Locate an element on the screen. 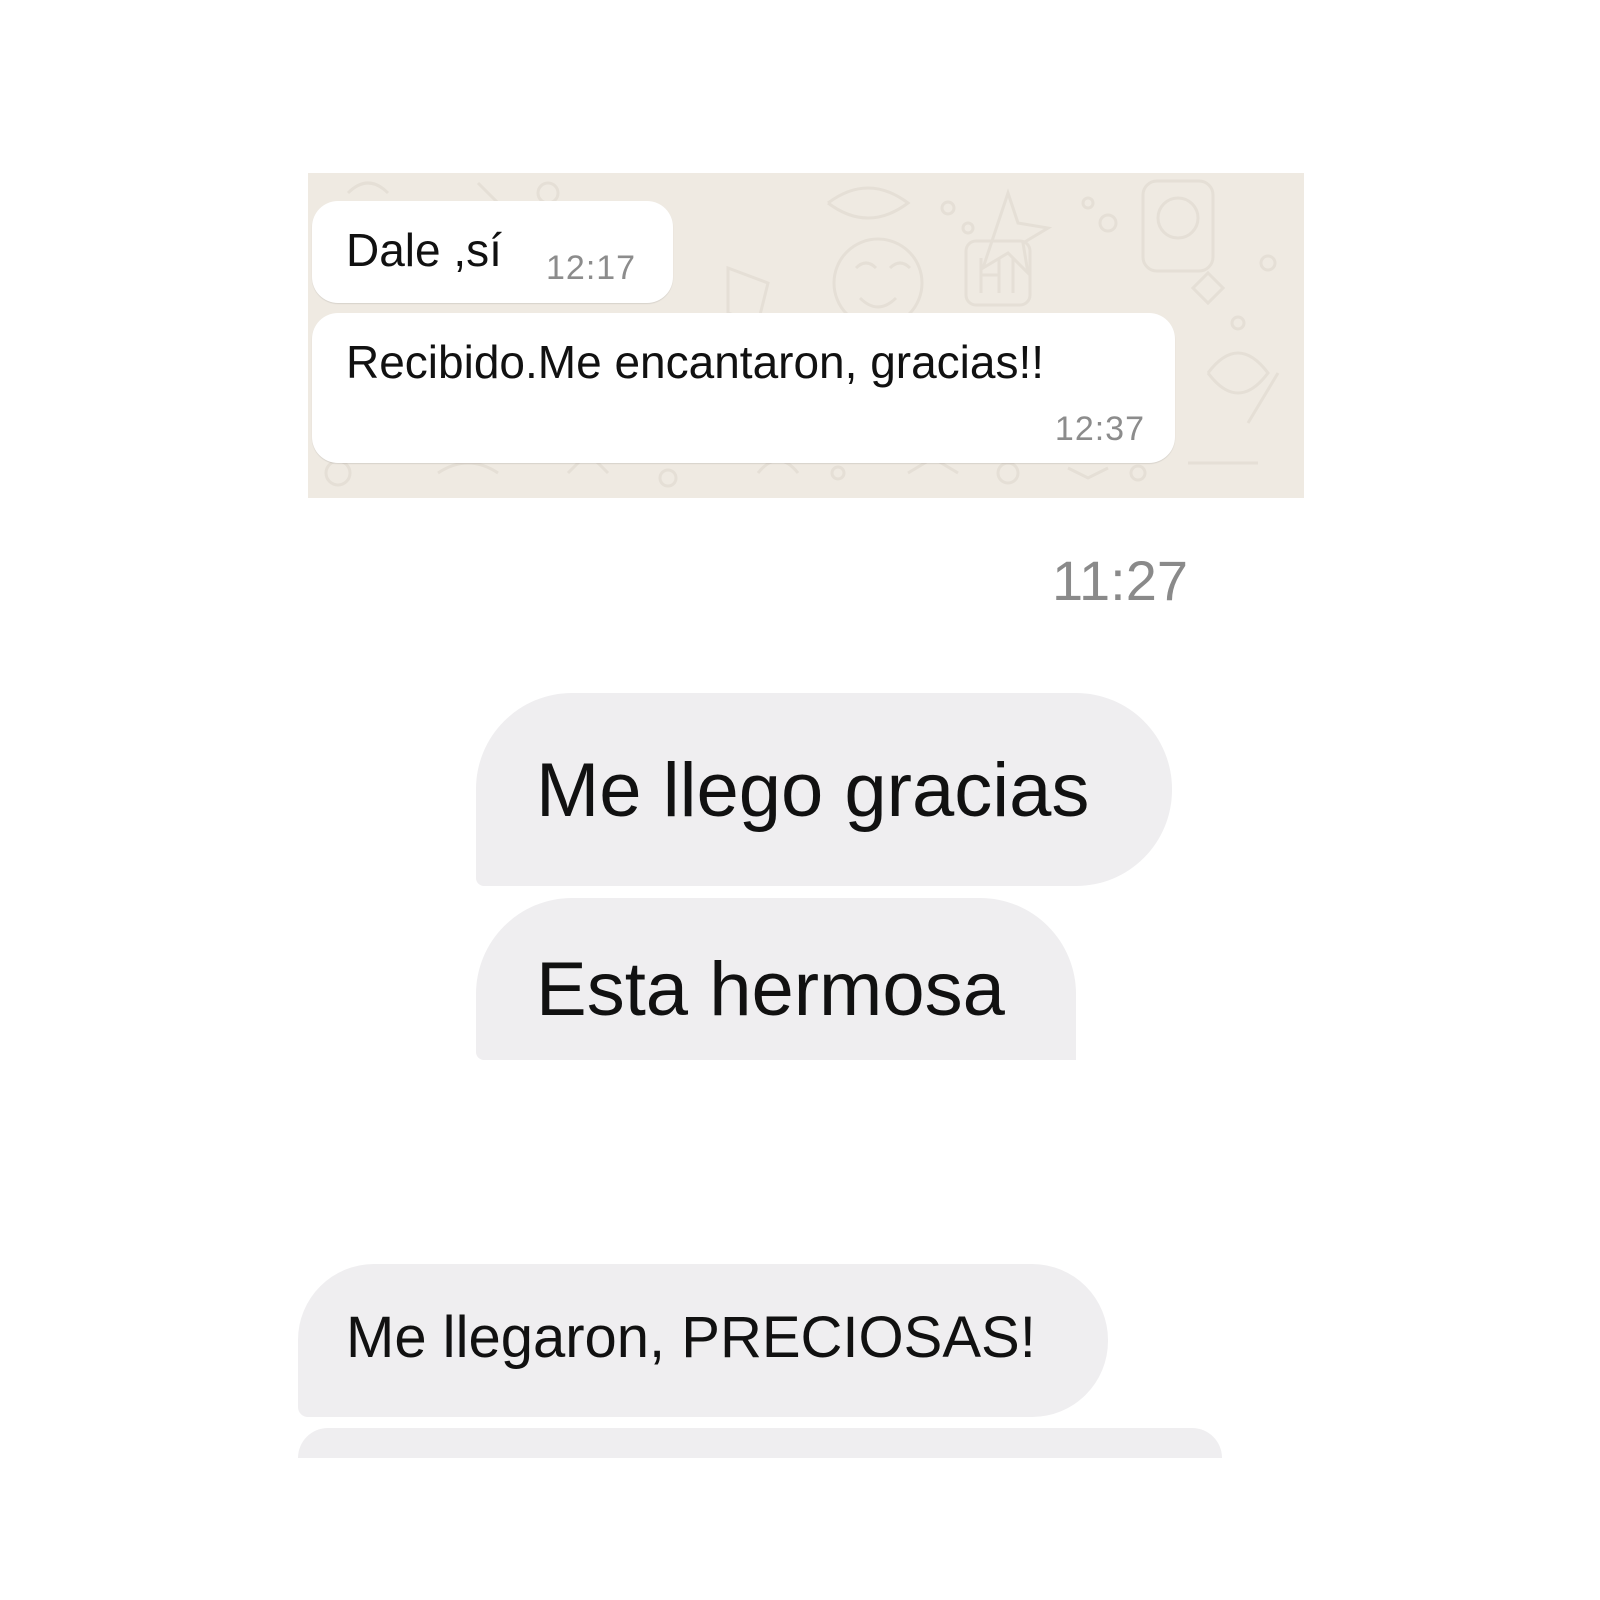 The width and height of the screenshot is (1600, 1600). message-text: Me llegaron, PRECIOSAS! is located at coordinates (691, 1337).